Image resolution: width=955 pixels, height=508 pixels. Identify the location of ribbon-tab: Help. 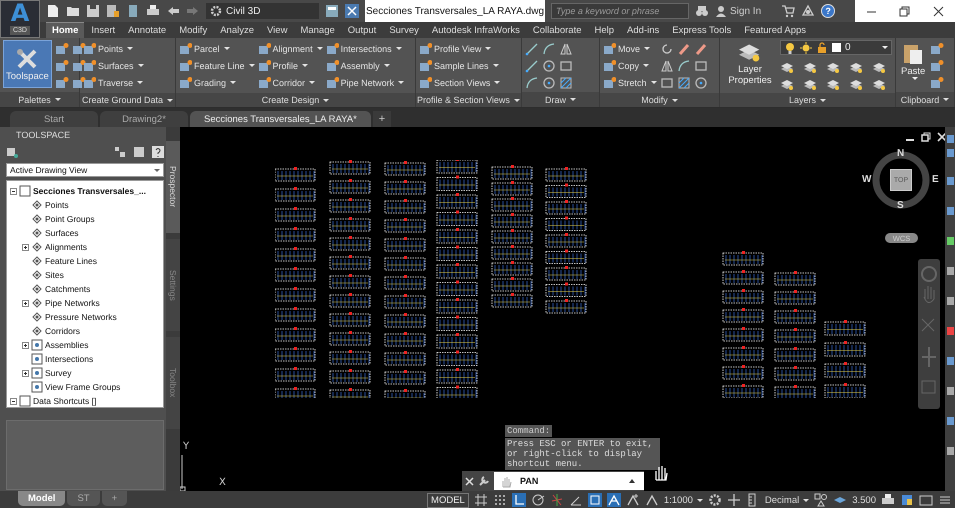
(604, 30).